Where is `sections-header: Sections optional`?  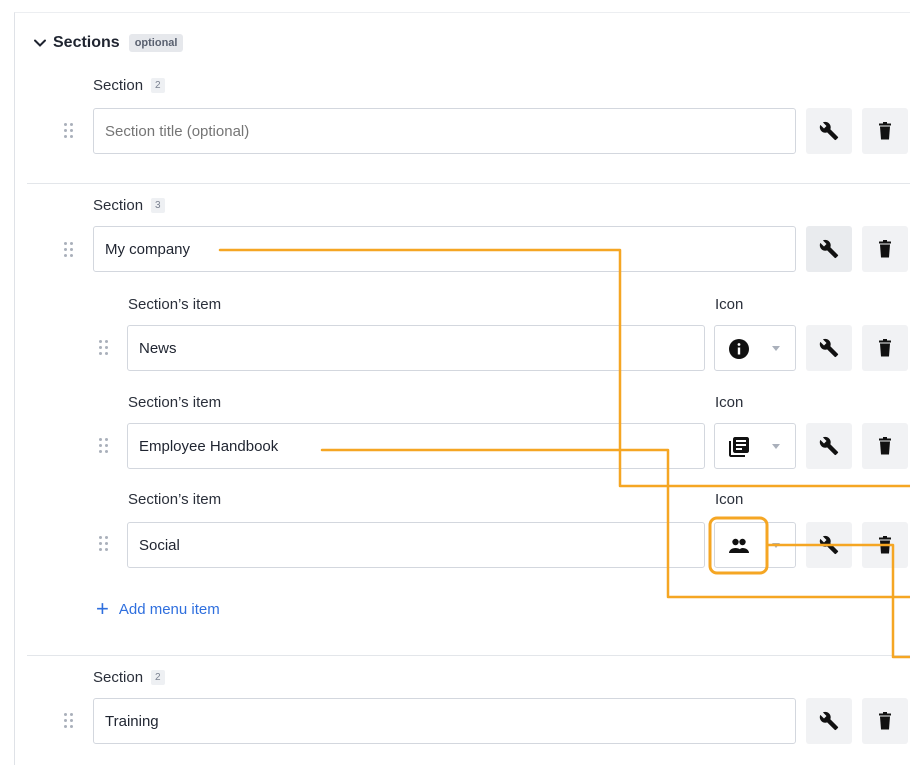 sections-header: Sections optional is located at coordinates (108, 43).